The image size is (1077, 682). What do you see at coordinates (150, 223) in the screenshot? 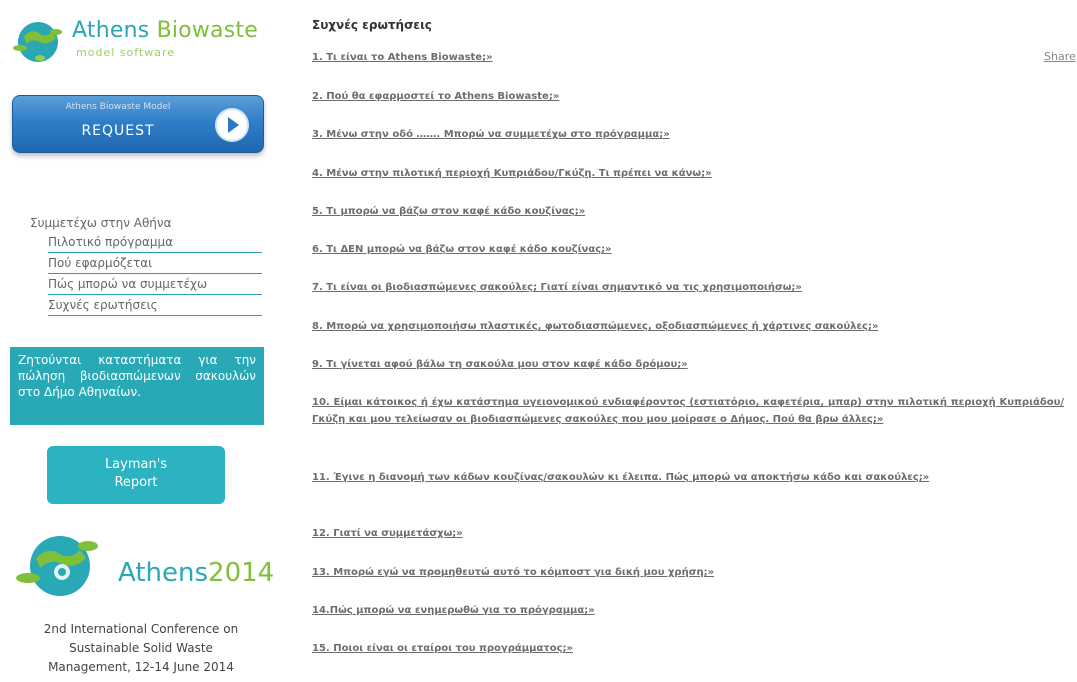
I see `sidebar-nav-heading: Συμμετέχω στην Αθήνα` at bounding box center [150, 223].